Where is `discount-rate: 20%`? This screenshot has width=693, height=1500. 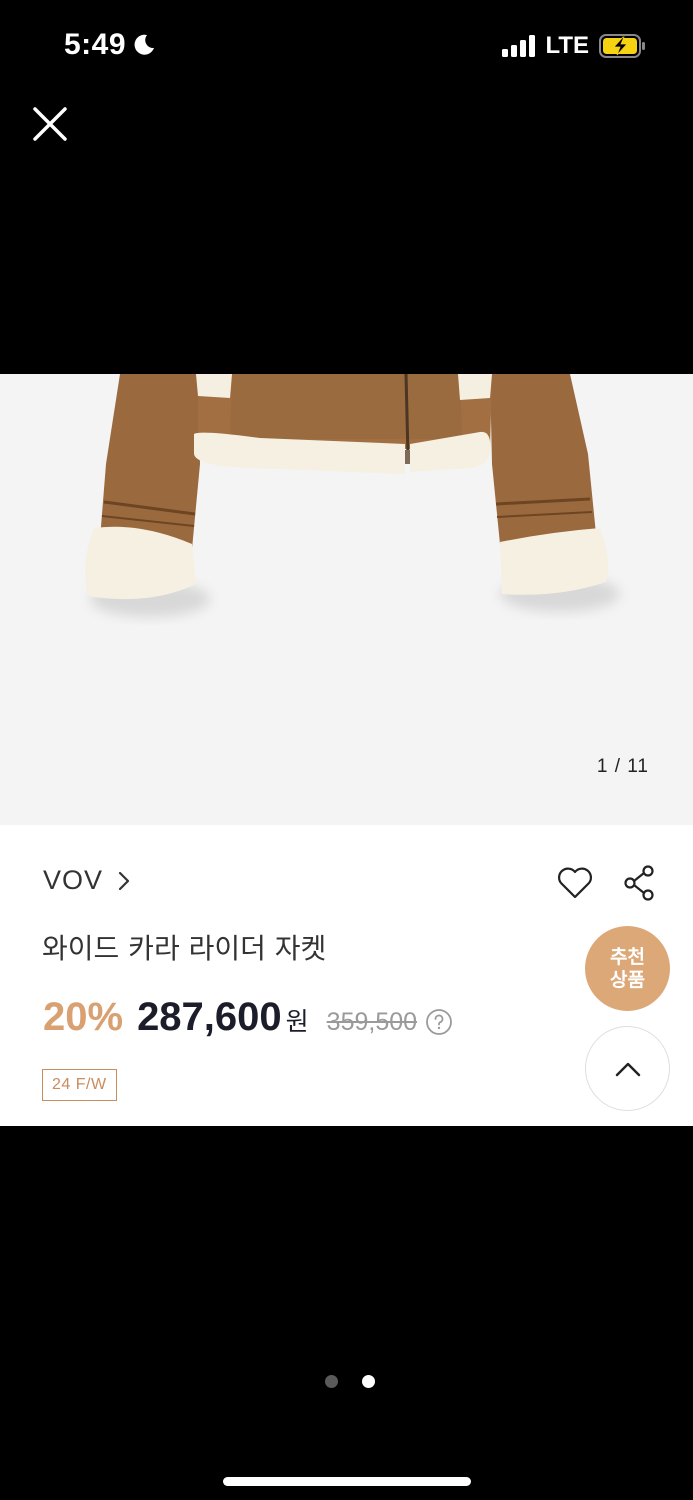
discount-rate: 20% is located at coordinates (83, 1017).